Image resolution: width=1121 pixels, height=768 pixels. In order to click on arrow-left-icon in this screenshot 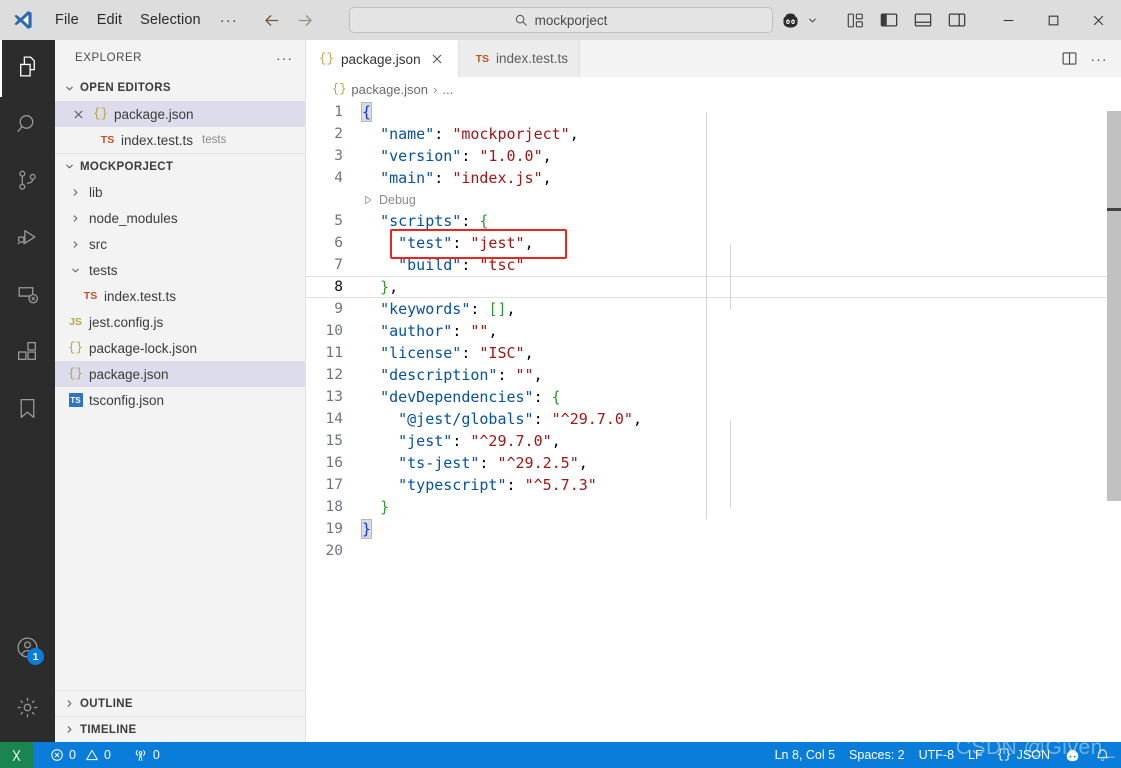, I will do `click(272, 20)`.